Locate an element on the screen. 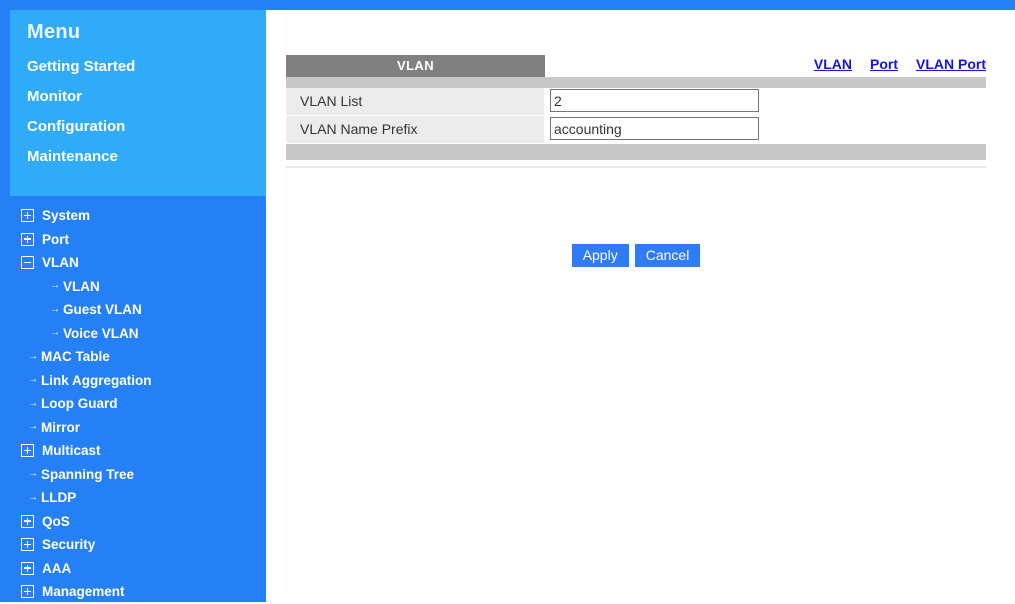  menu-link-maintenance: Maintenance is located at coordinates (138, 156).